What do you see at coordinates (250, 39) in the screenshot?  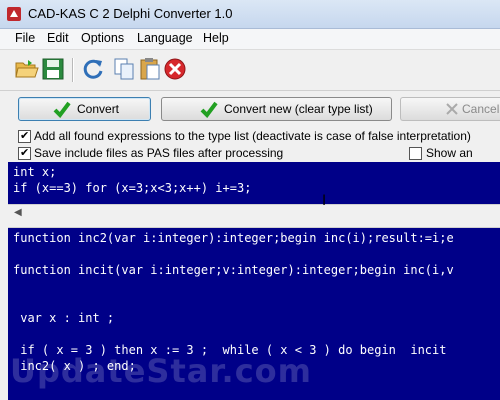 I see `menu-bar: File Edit Options Language Help` at bounding box center [250, 39].